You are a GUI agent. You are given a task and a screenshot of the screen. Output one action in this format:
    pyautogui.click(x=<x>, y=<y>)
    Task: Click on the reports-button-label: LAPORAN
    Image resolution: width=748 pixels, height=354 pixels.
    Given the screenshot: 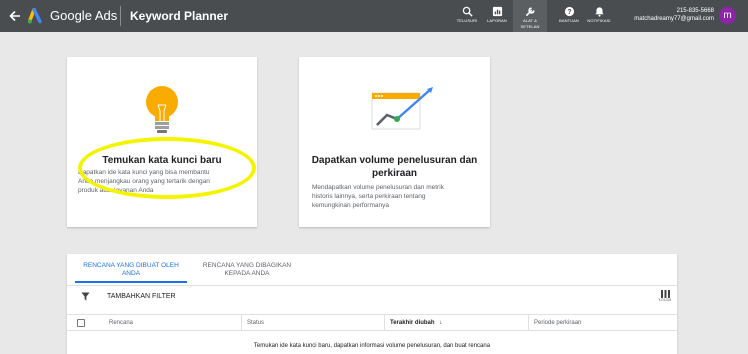 What is the action you would take?
    pyautogui.click(x=497, y=20)
    